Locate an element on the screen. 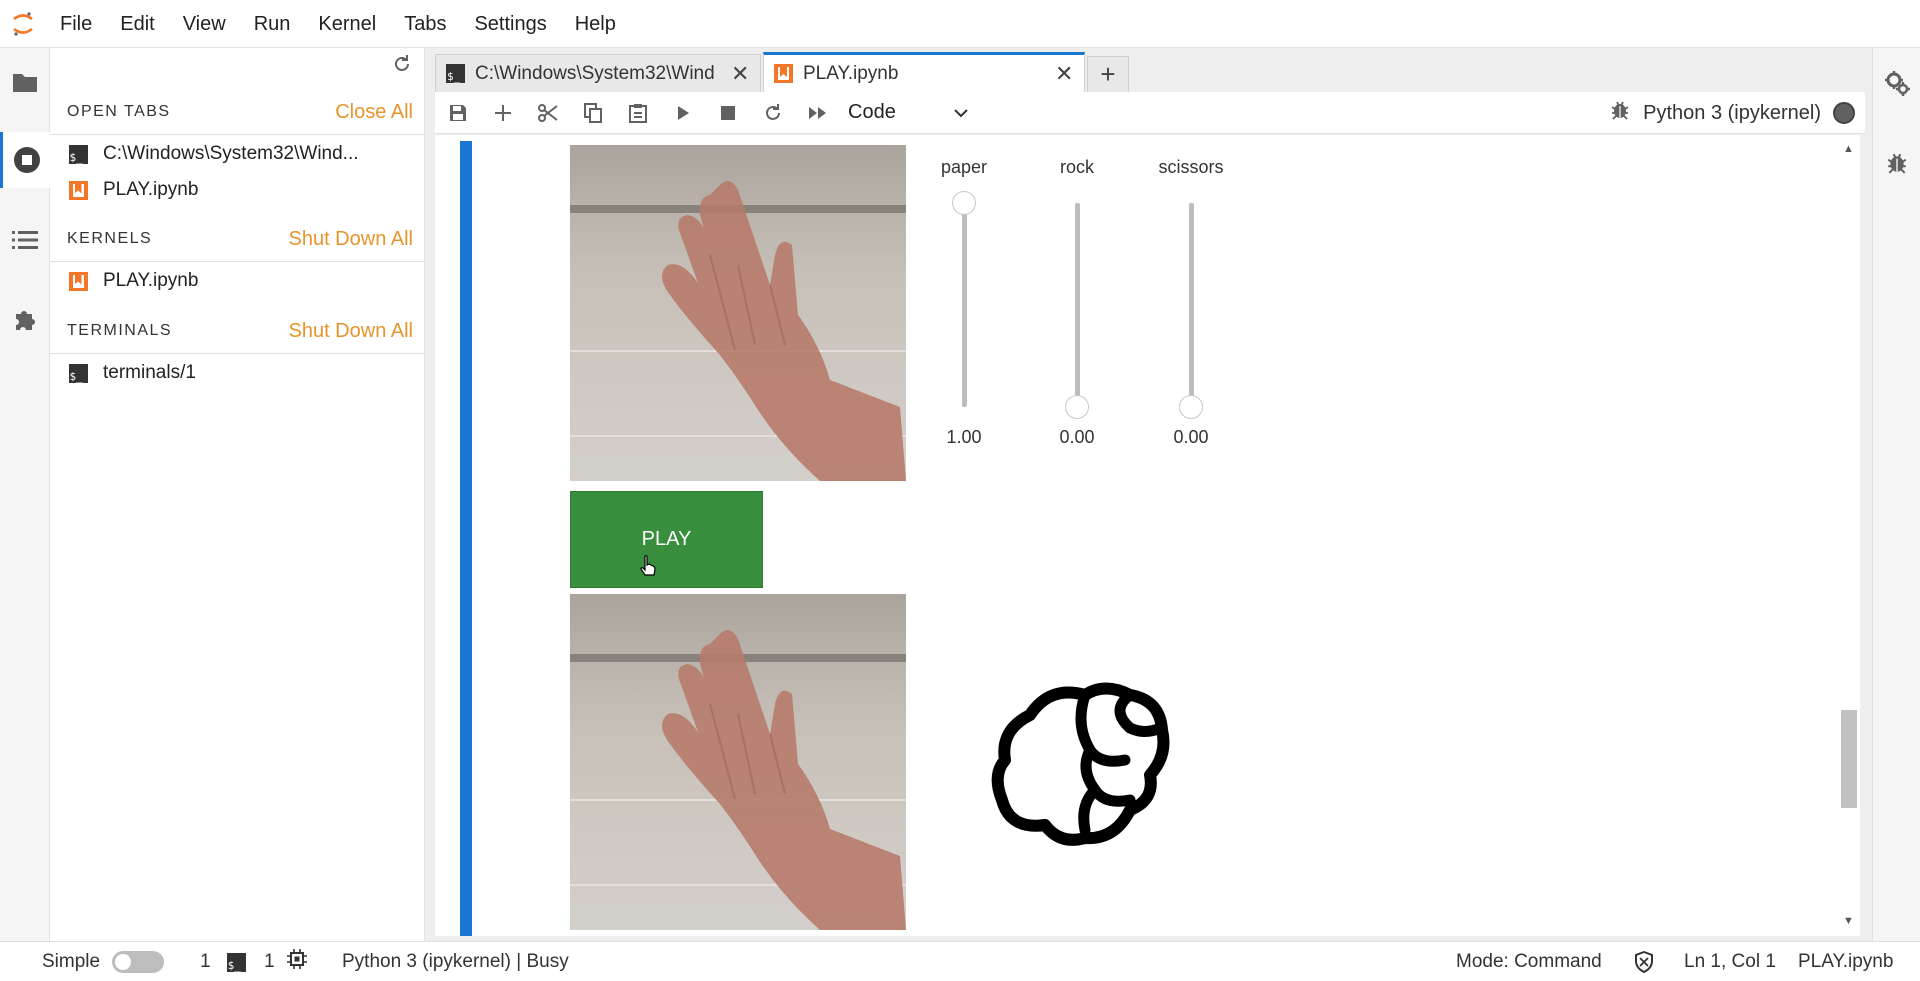  new-launcher-button: + is located at coordinates (1108, 74).